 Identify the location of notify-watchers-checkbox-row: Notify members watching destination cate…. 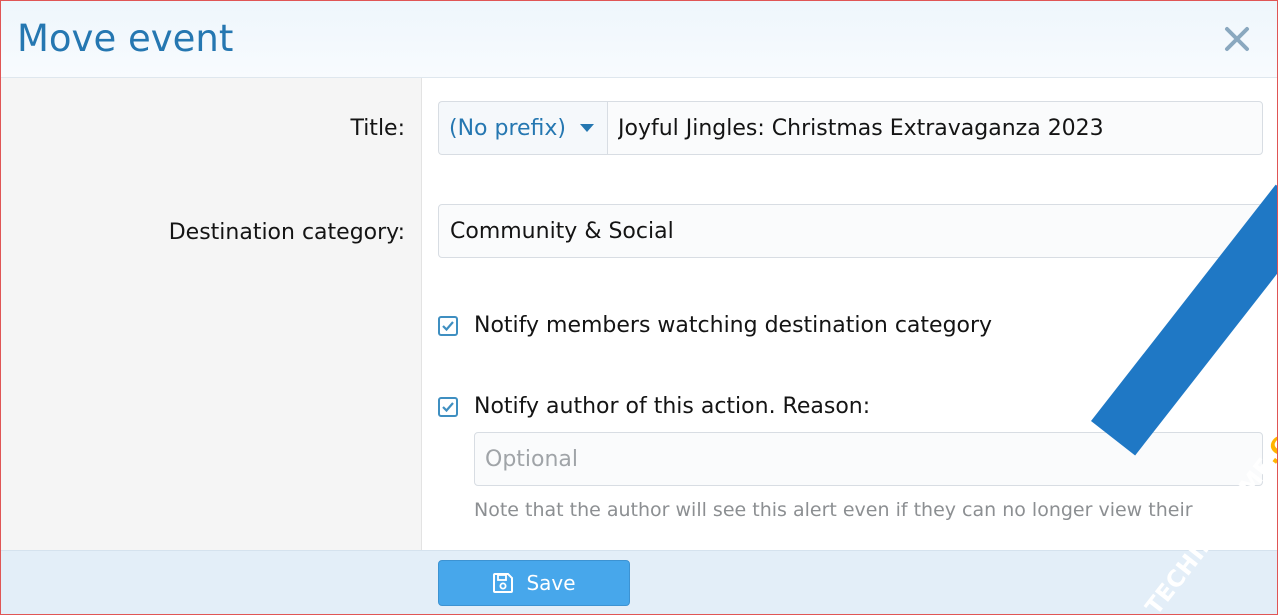
(715, 325).